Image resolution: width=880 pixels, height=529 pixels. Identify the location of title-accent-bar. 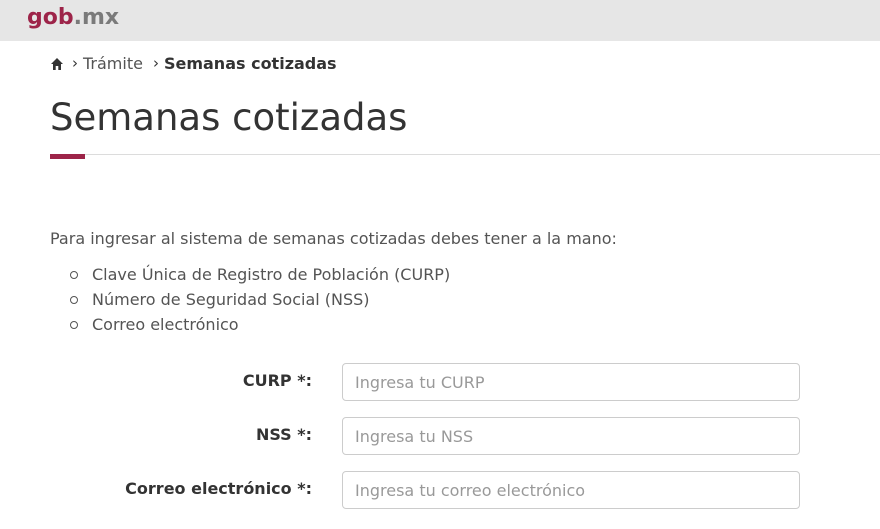
(67, 156).